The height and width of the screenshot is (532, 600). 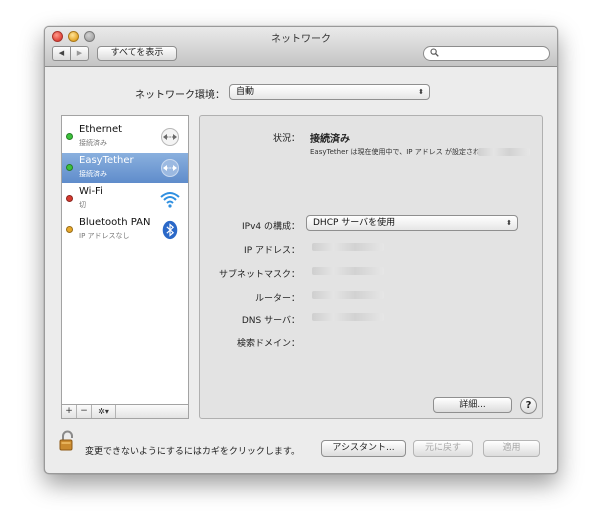 I want to click on redacted-ip-address, so click(x=504, y=152).